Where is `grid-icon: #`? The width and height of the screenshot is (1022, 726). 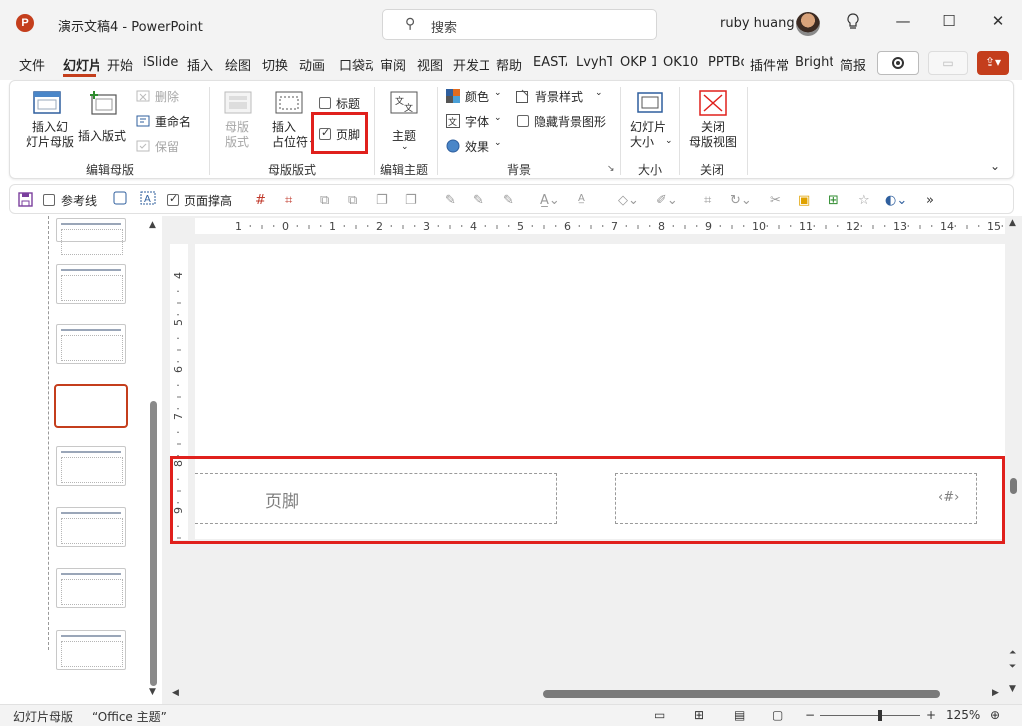 grid-icon: # is located at coordinates (260, 200).